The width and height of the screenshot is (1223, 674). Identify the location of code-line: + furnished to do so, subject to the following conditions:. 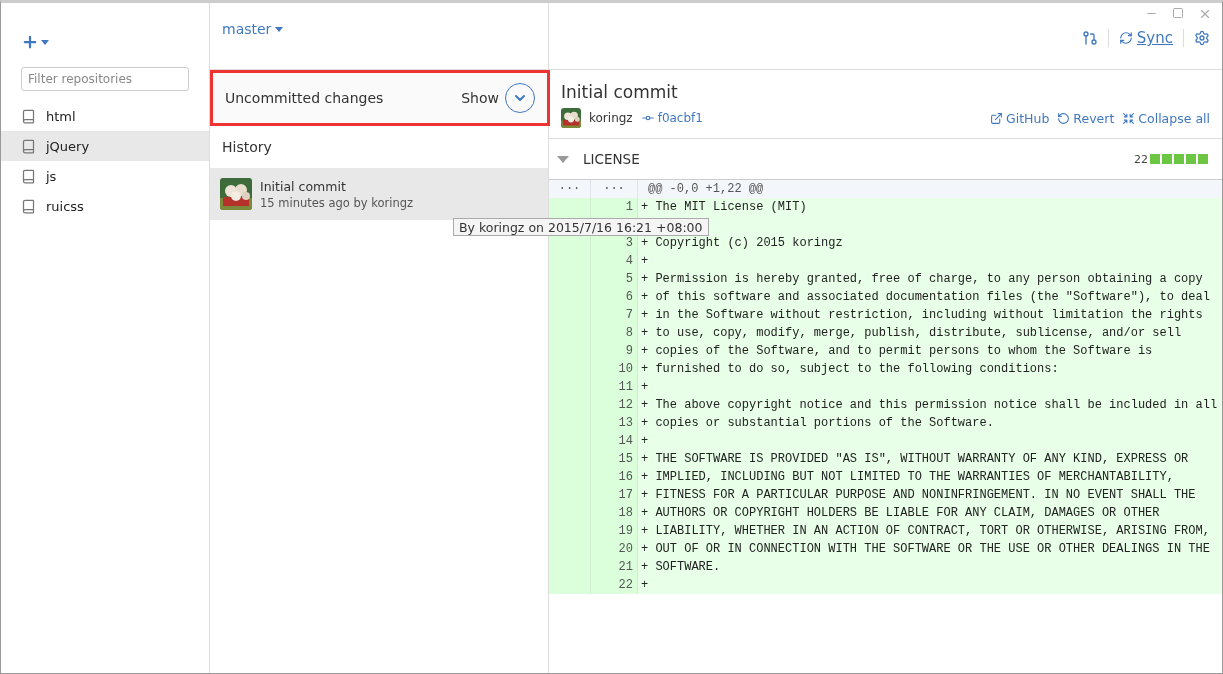
(849, 369).